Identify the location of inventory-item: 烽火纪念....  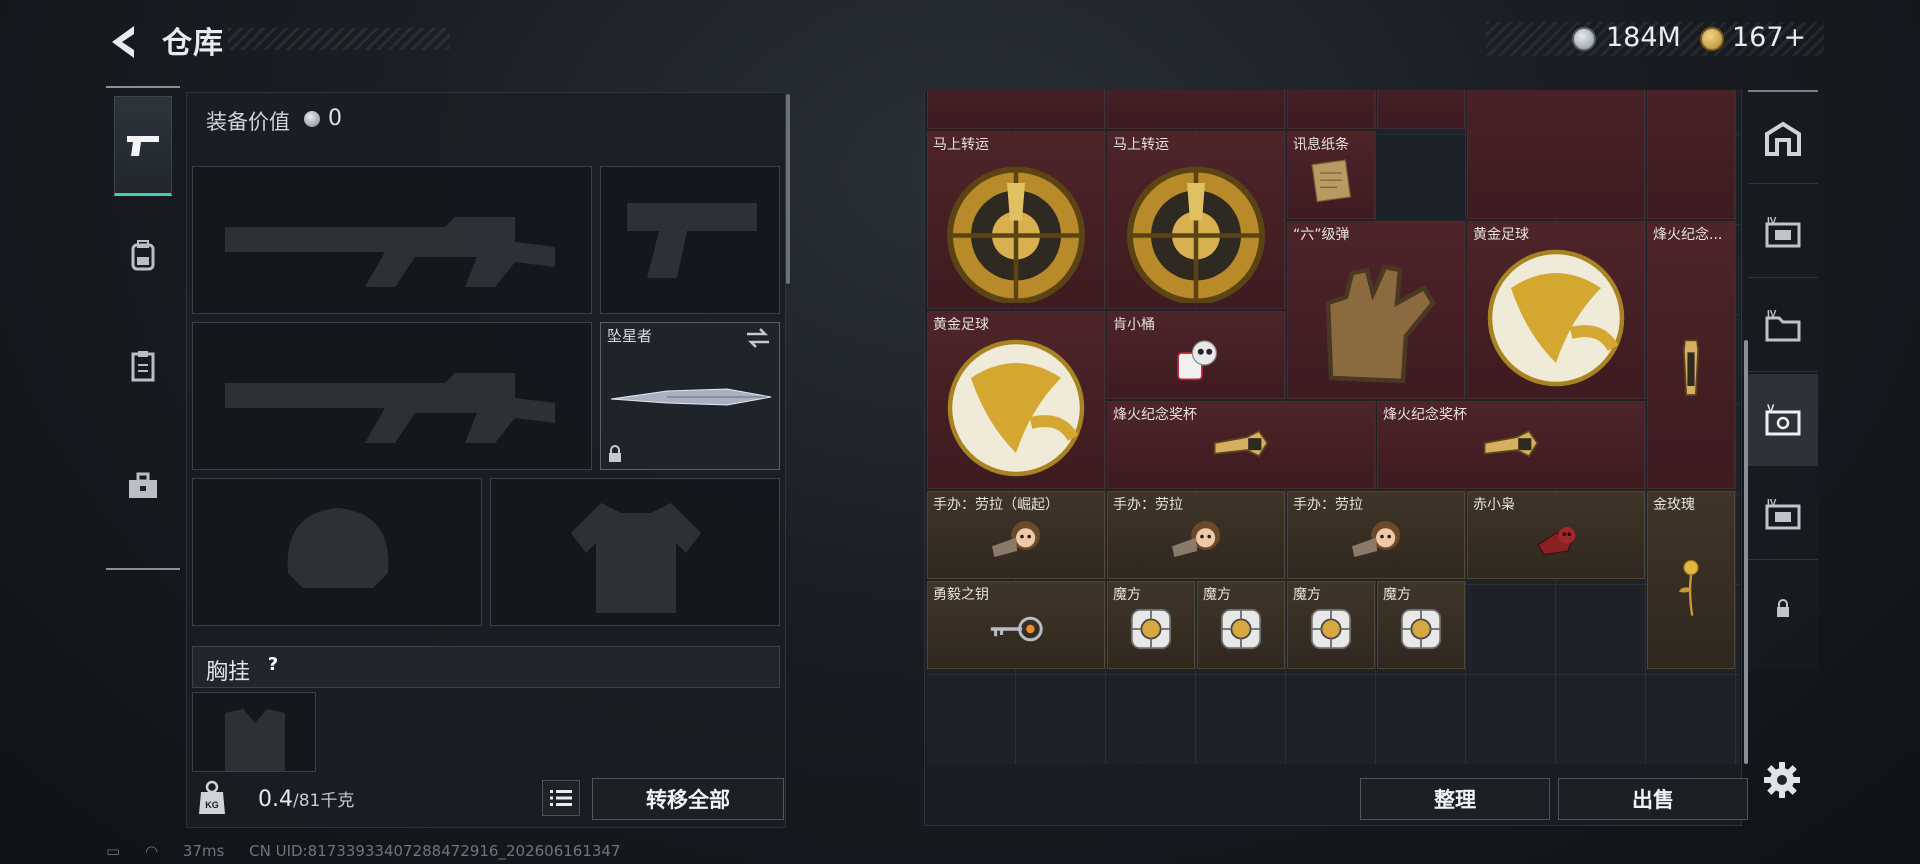
(1691, 354).